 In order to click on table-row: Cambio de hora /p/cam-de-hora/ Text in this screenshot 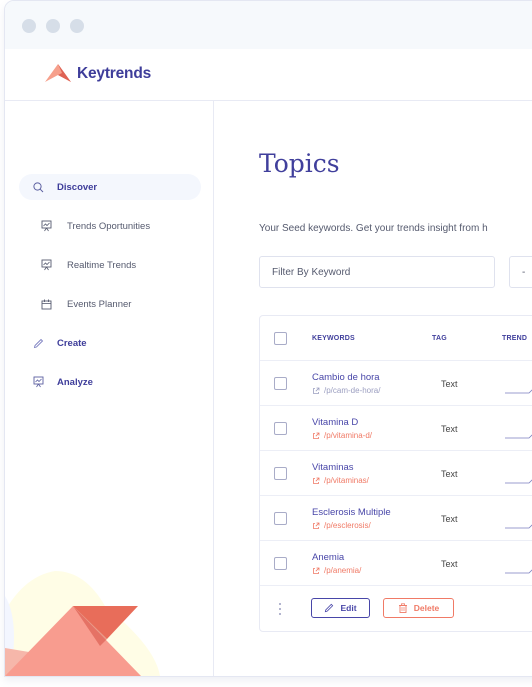, I will do `click(396, 383)`.